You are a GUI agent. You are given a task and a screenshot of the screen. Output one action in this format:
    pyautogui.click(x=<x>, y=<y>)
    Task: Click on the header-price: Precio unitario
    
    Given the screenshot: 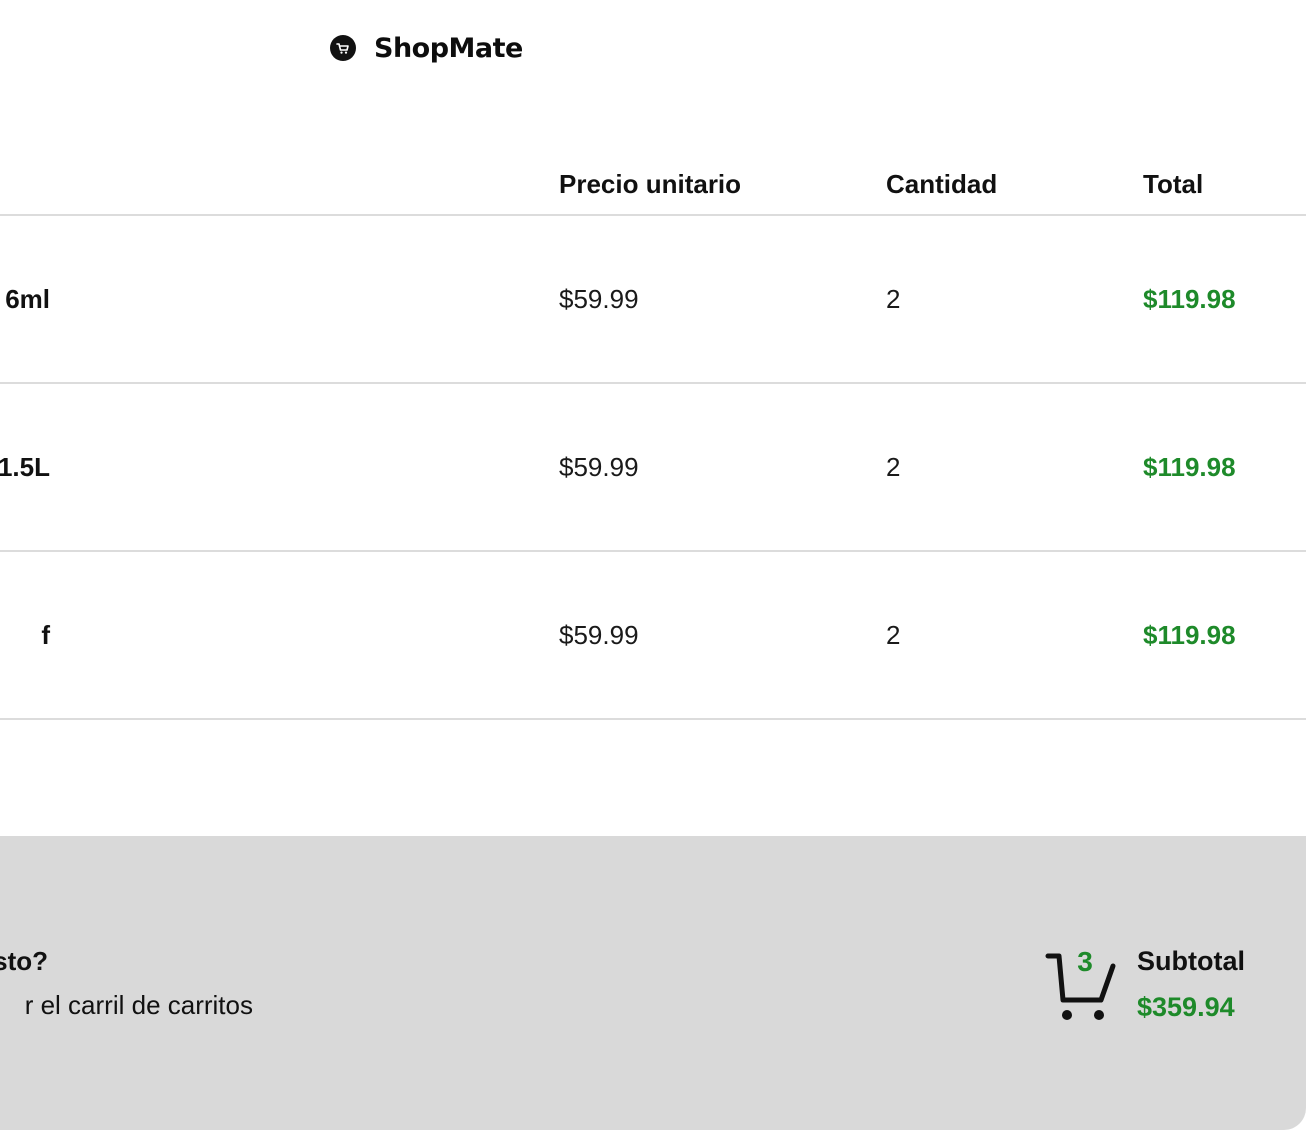 What is the action you would take?
    pyautogui.click(x=650, y=184)
    